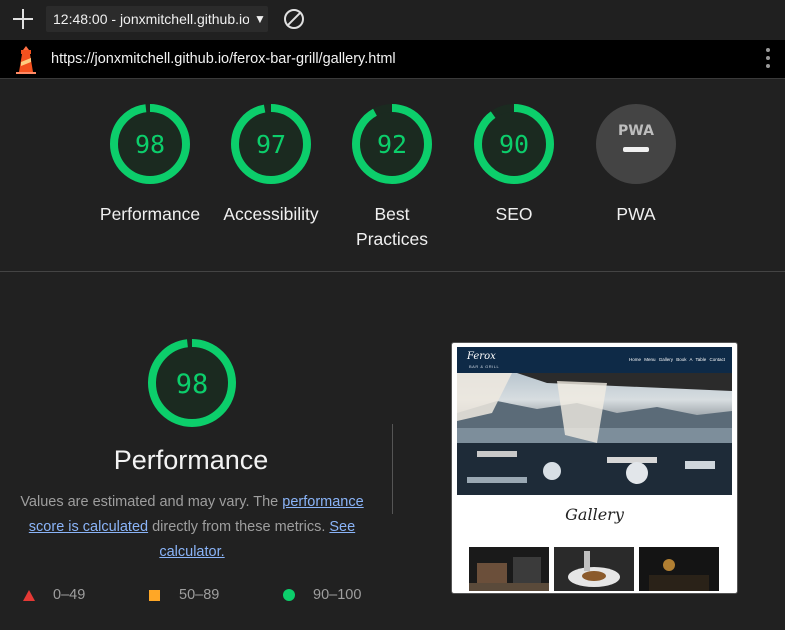 This screenshot has height=630, width=785. I want to click on gauge-seo: 90 SEO, so click(514, 164).